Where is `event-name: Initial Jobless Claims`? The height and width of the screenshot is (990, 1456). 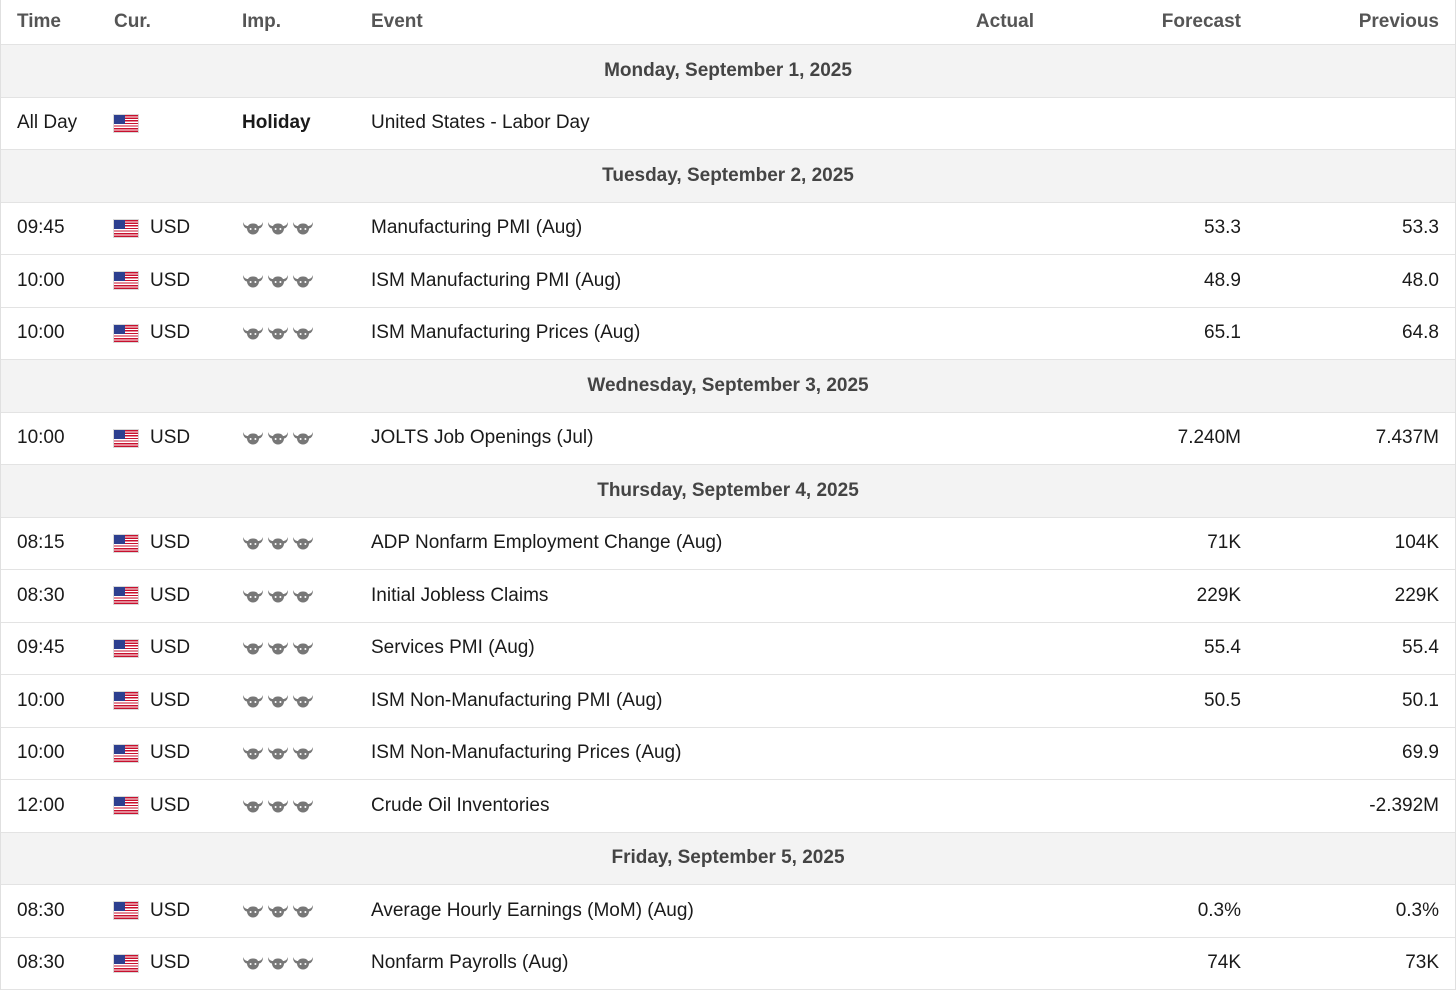 event-name: Initial Jobless Claims is located at coordinates (459, 596).